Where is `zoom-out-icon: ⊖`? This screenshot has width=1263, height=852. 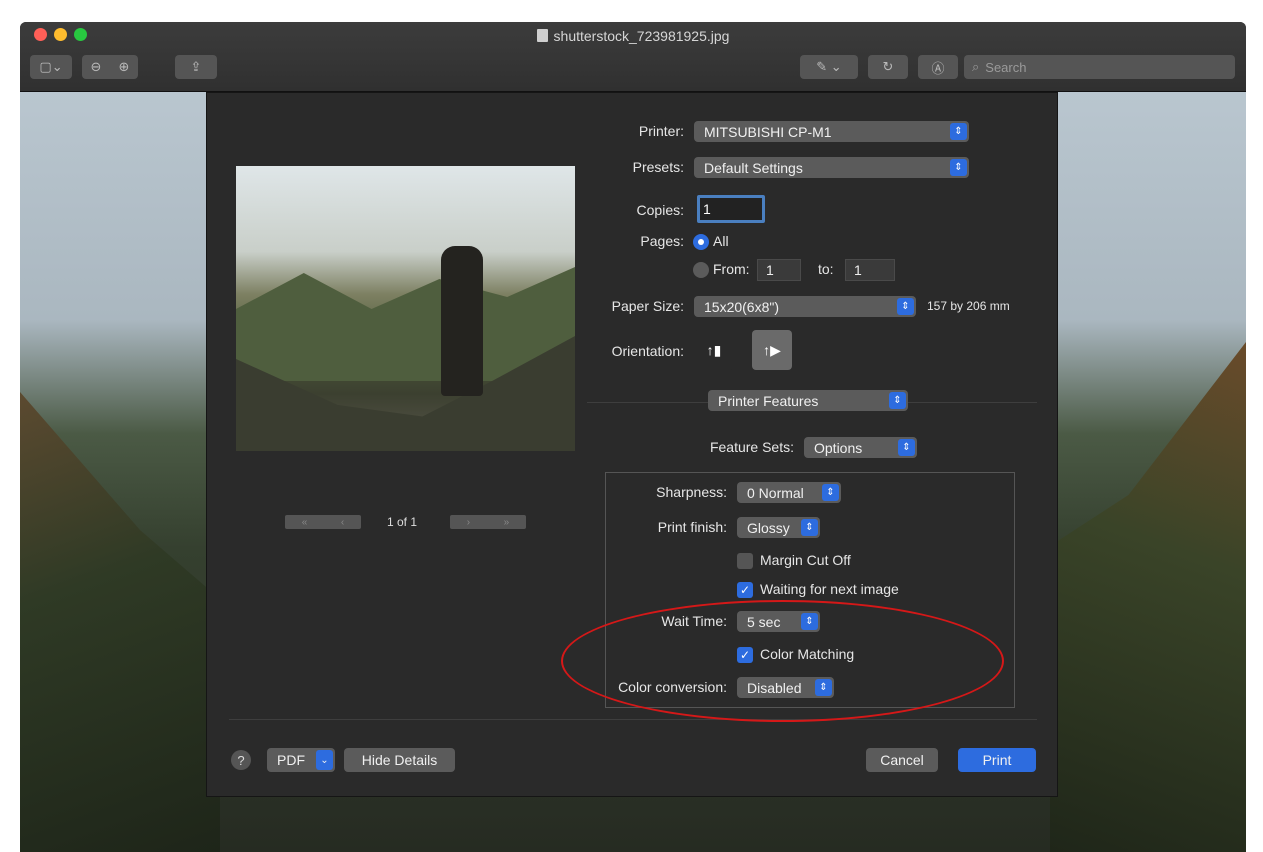
zoom-out-icon: ⊖ is located at coordinates (96, 67).